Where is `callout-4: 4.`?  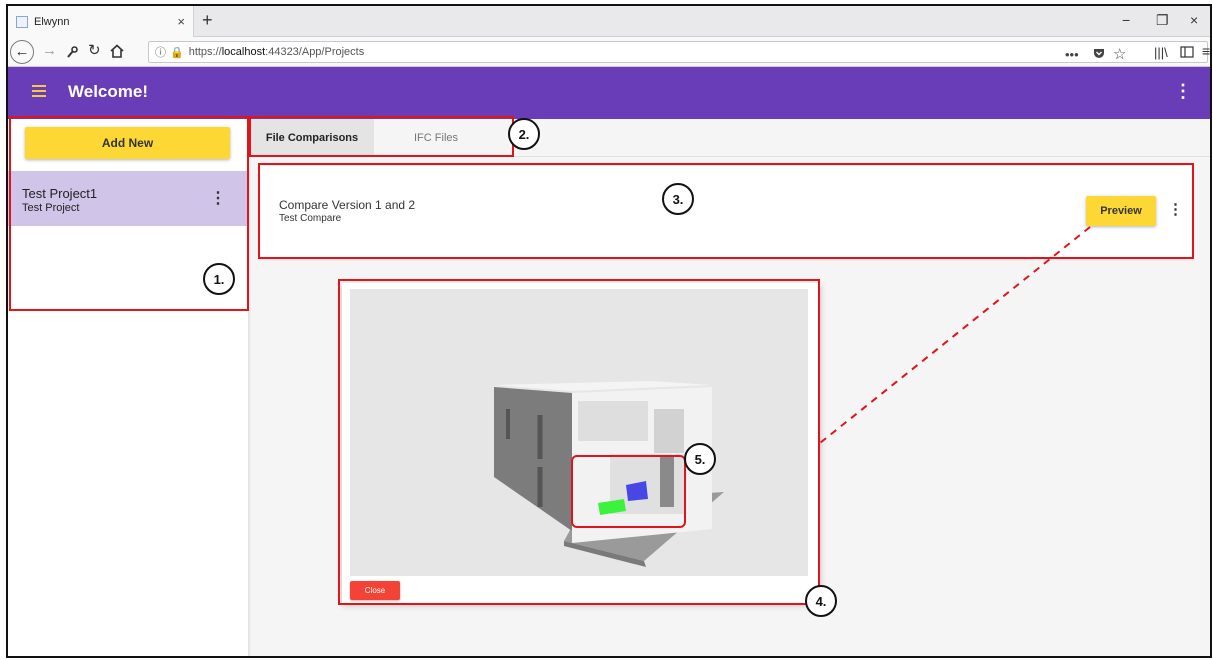
callout-4: 4. is located at coordinates (821, 601).